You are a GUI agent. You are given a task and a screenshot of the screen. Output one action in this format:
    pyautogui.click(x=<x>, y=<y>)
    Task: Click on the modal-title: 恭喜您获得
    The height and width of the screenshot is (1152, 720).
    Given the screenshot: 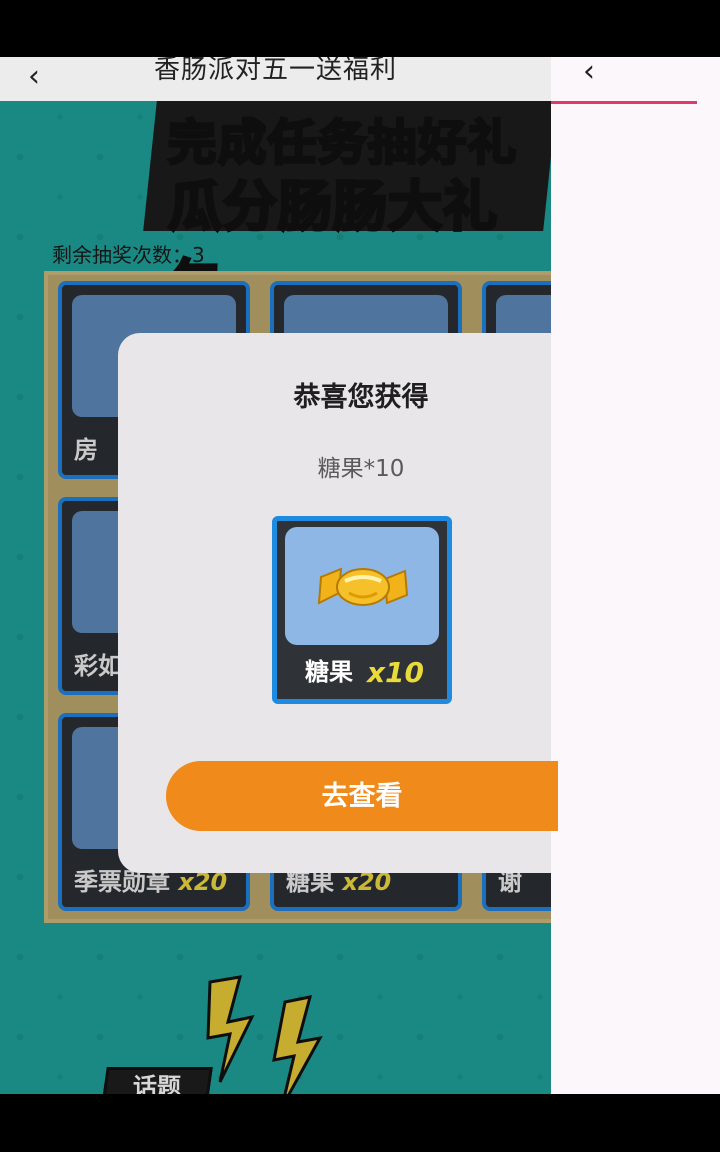 What is the action you would take?
    pyautogui.click(x=361, y=397)
    